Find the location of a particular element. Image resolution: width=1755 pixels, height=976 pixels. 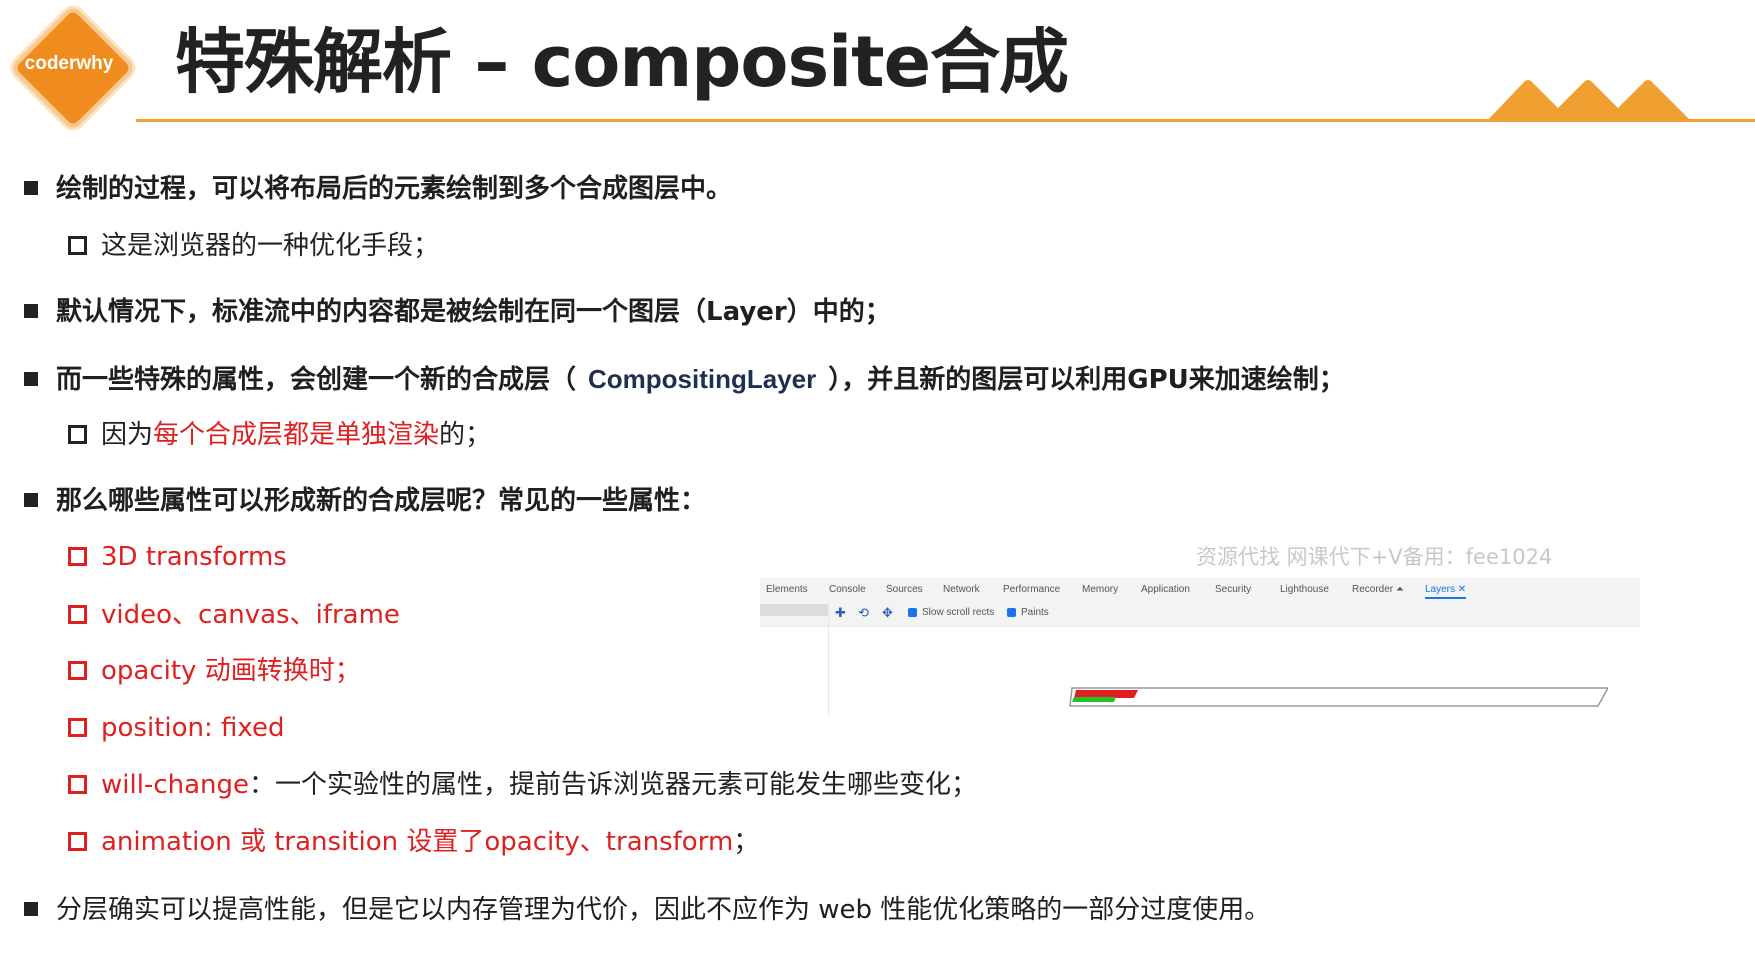

bullet-2-text: 默认情况下，标准流中的内容都是被绘制在同一个图层（Layer）中的； is located at coordinates (473, 312).